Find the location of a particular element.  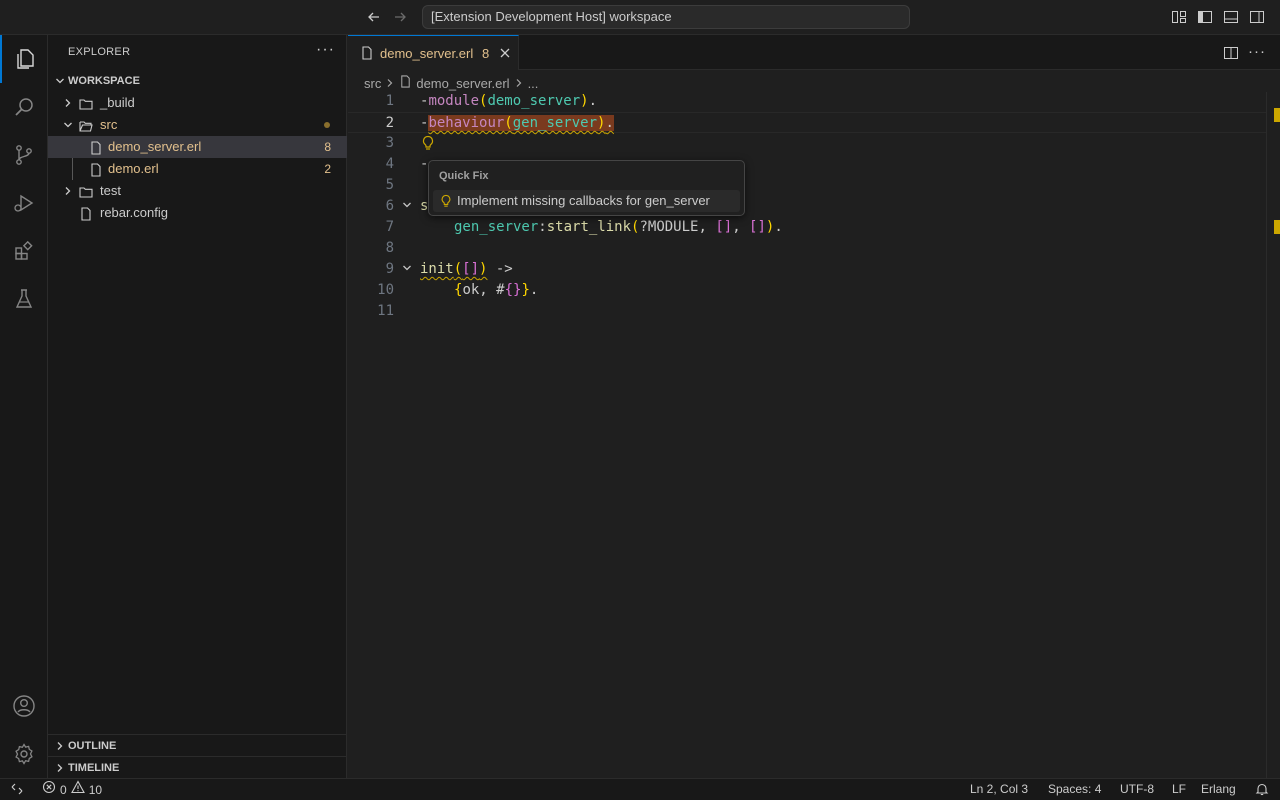

command-center: [Extension Development Host] workspace is located at coordinates (666, 17).